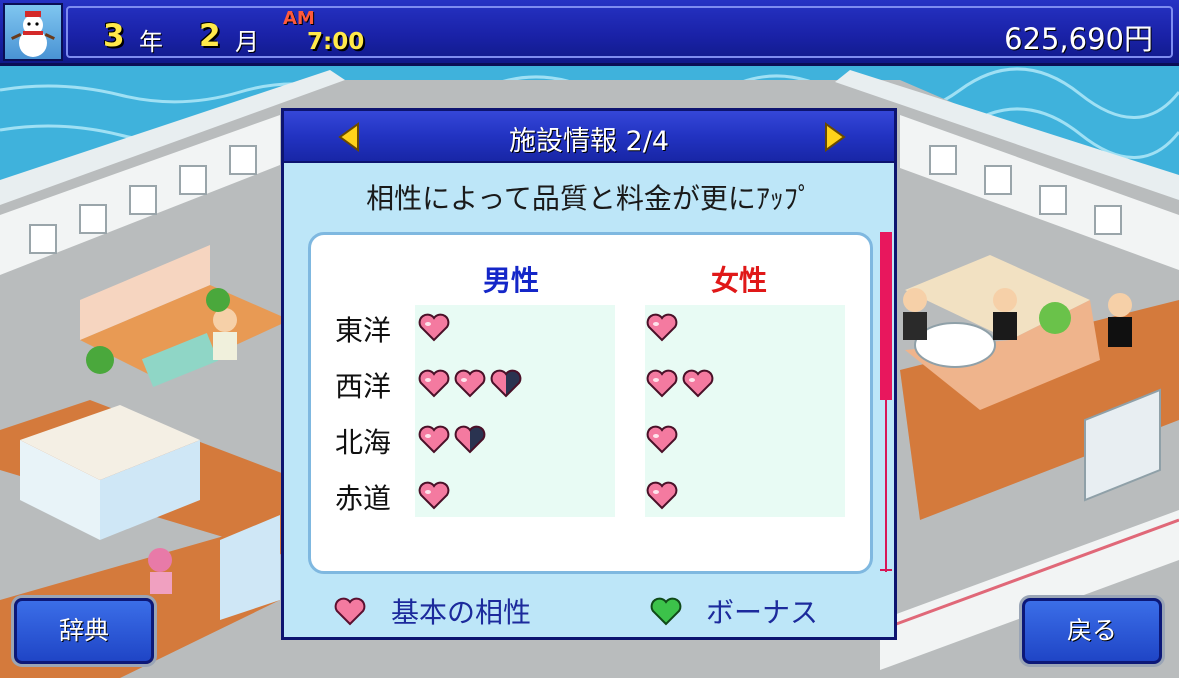  I want to click on clock-time: 7:00, so click(336, 42).